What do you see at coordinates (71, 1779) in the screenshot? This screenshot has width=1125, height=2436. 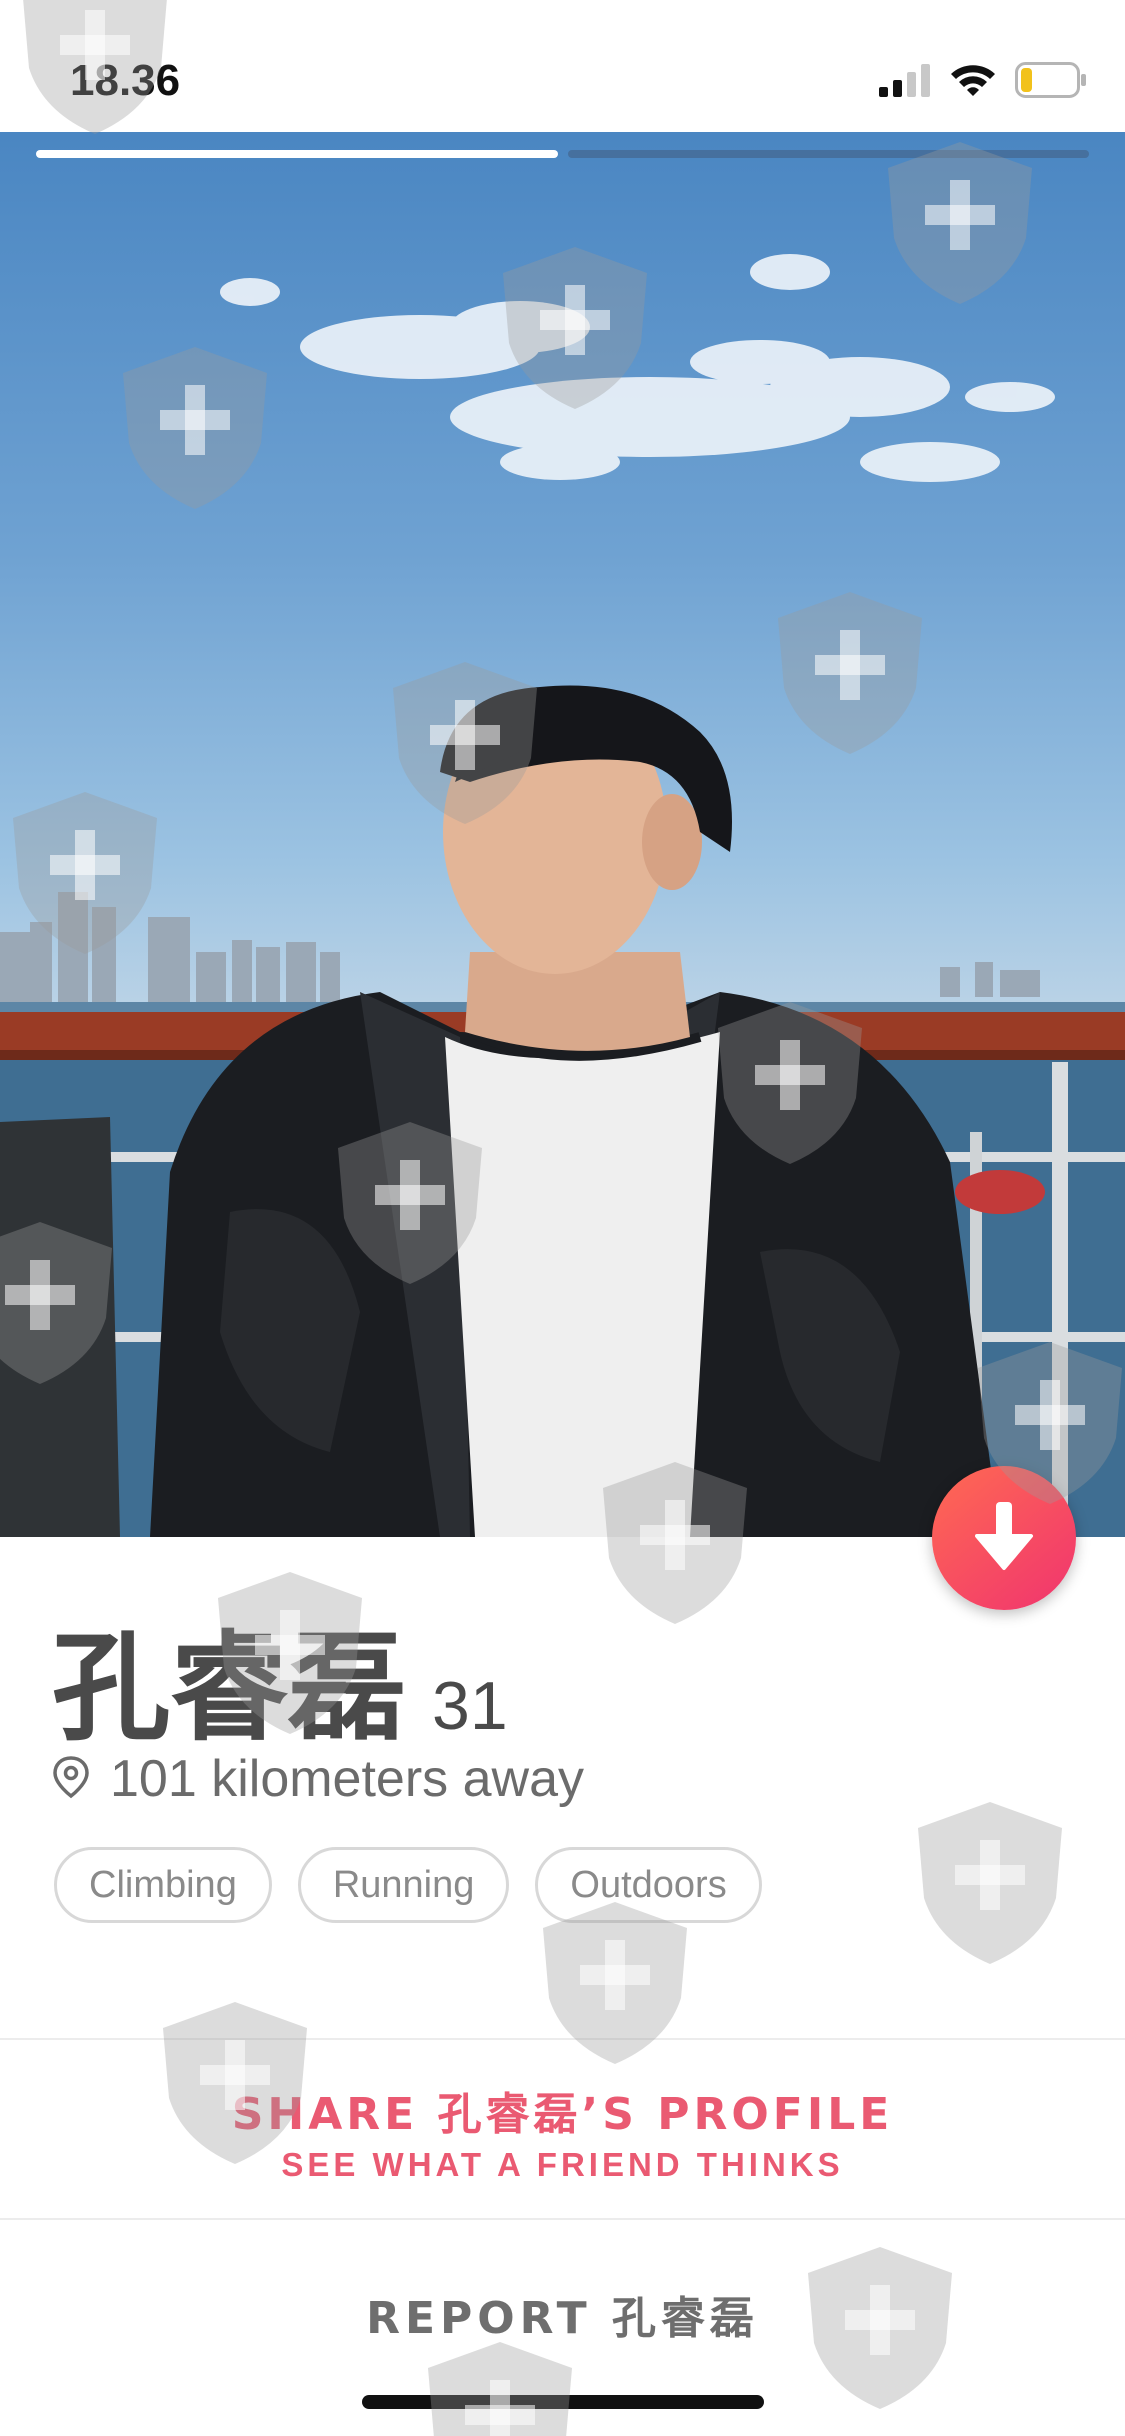 I see `location-pin-icon` at bounding box center [71, 1779].